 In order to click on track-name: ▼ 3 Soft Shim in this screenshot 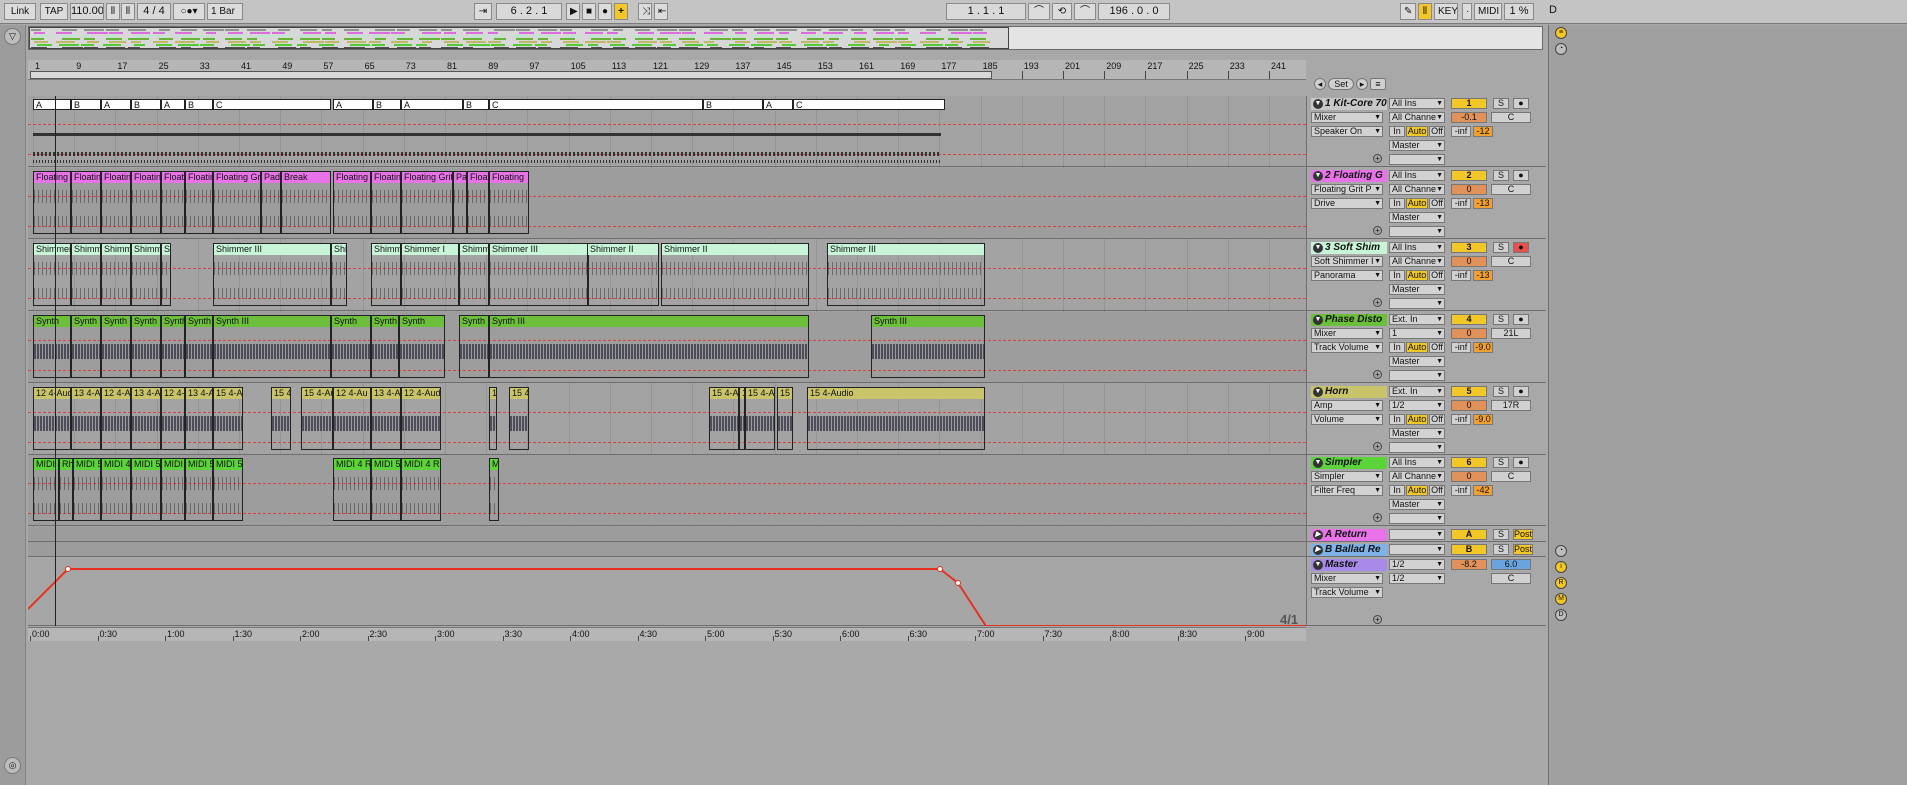, I will do `click(1349, 248)`.